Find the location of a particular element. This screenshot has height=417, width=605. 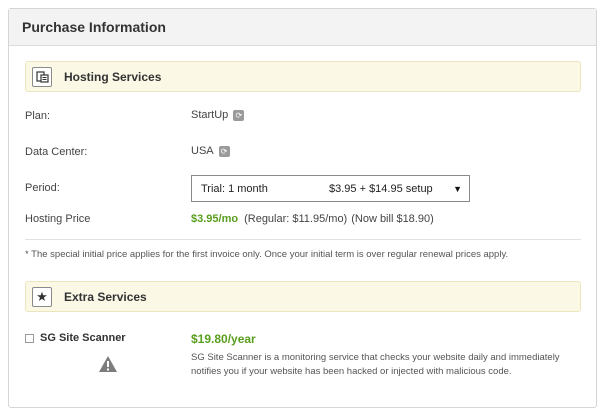

datacenter-label: Data Center: is located at coordinates (56, 152).